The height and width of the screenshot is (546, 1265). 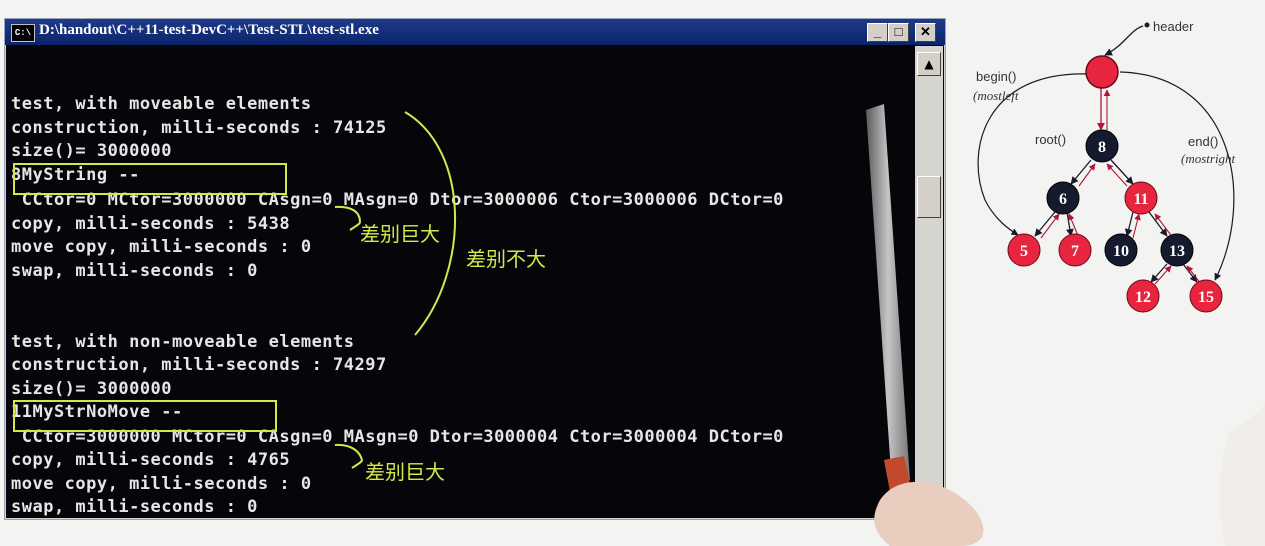 What do you see at coordinates (1208, 158) in the screenshot?
I see `end-sub-label: (mostright` at bounding box center [1208, 158].